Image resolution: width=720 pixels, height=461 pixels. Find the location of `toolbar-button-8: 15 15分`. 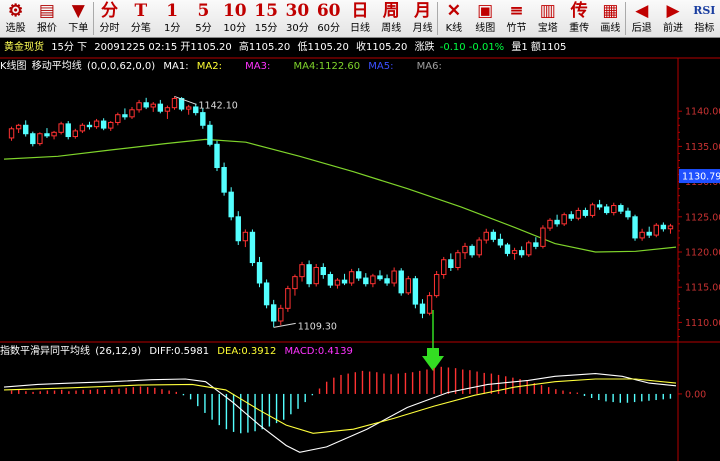

toolbar-button-8: 15 15分 is located at coordinates (265, 18).